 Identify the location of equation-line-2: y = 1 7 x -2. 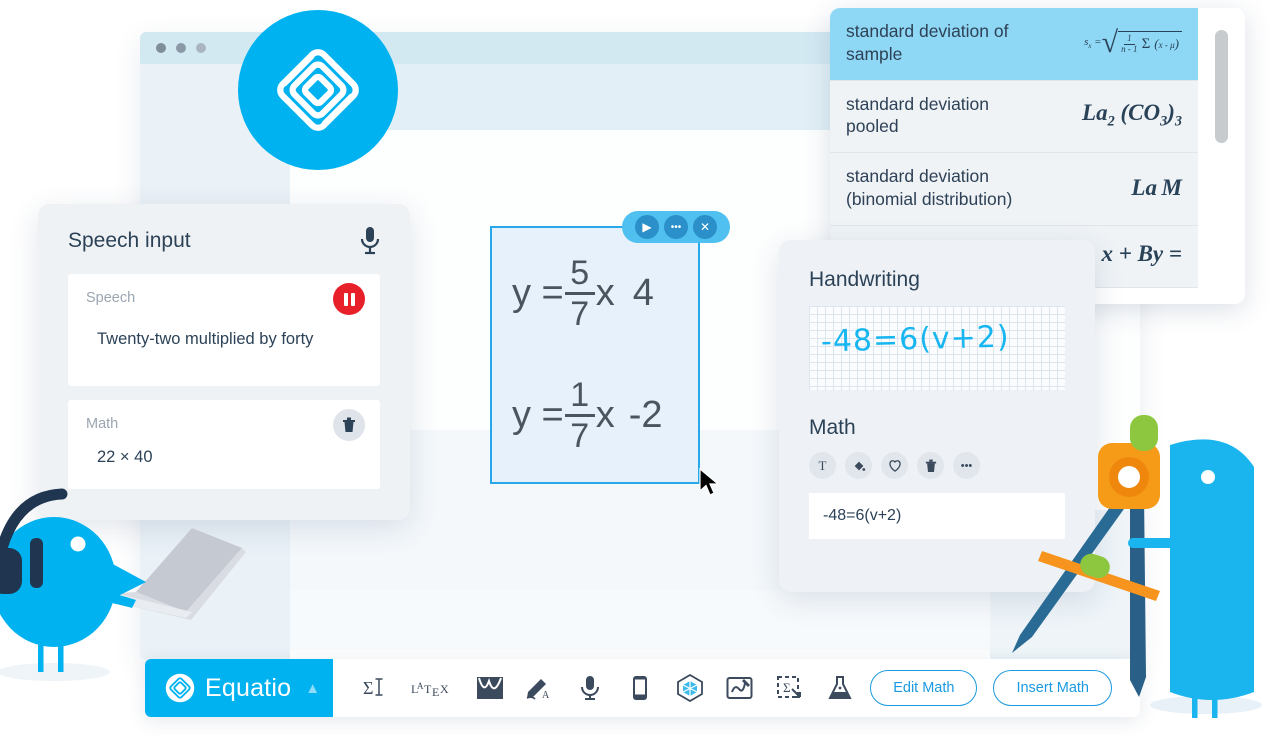
(587, 415).